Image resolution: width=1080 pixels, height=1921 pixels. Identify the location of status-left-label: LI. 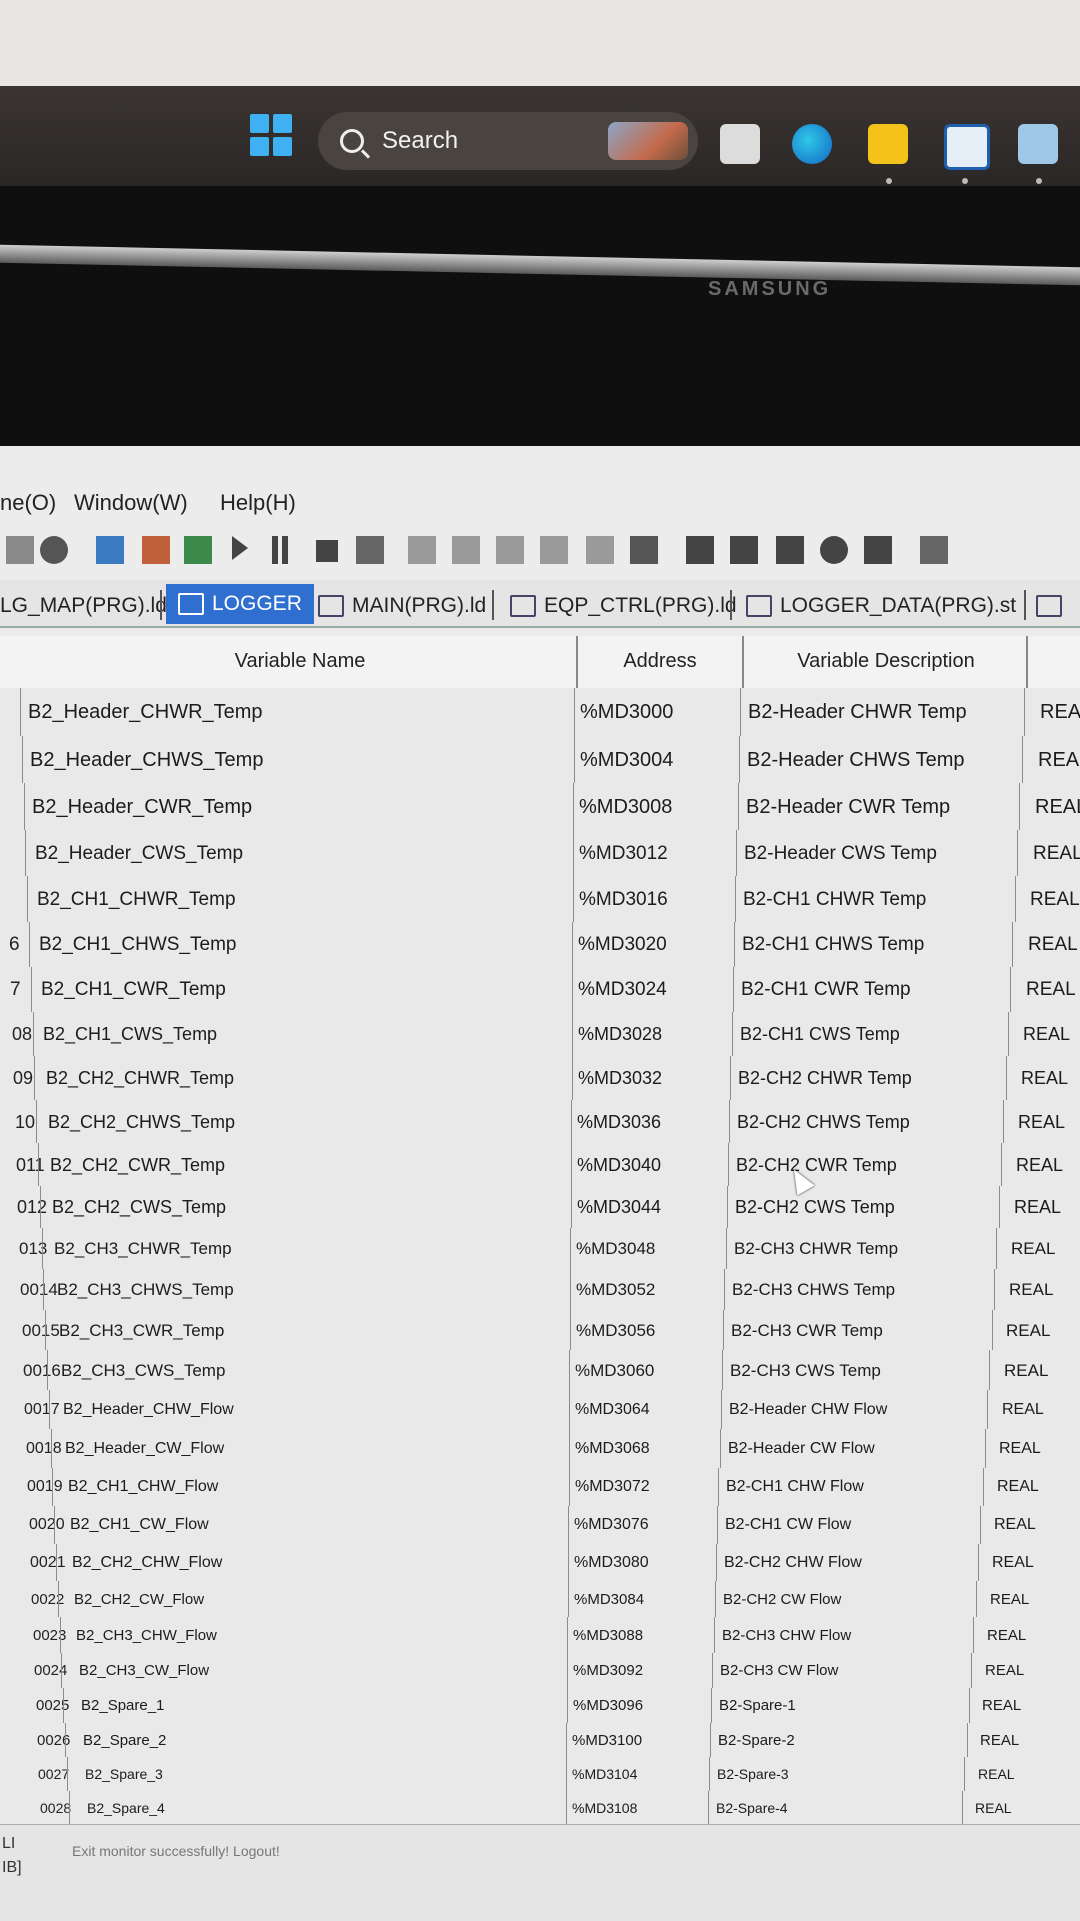
(9, 1843).